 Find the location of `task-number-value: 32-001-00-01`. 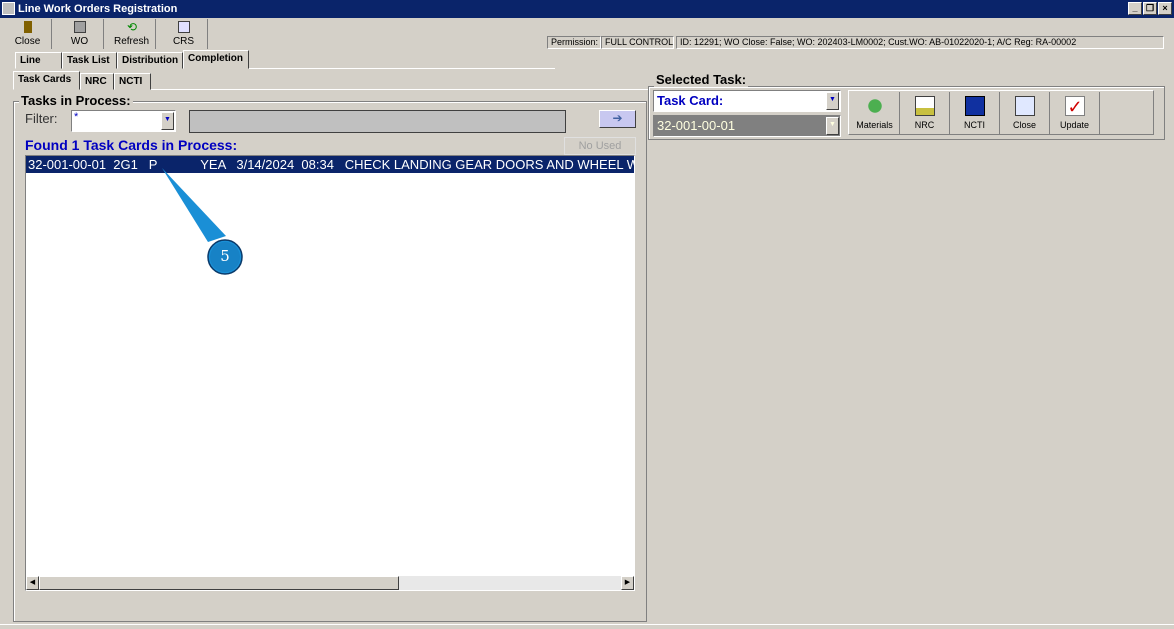

task-number-value: 32-001-00-01 is located at coordinates (696, 125).